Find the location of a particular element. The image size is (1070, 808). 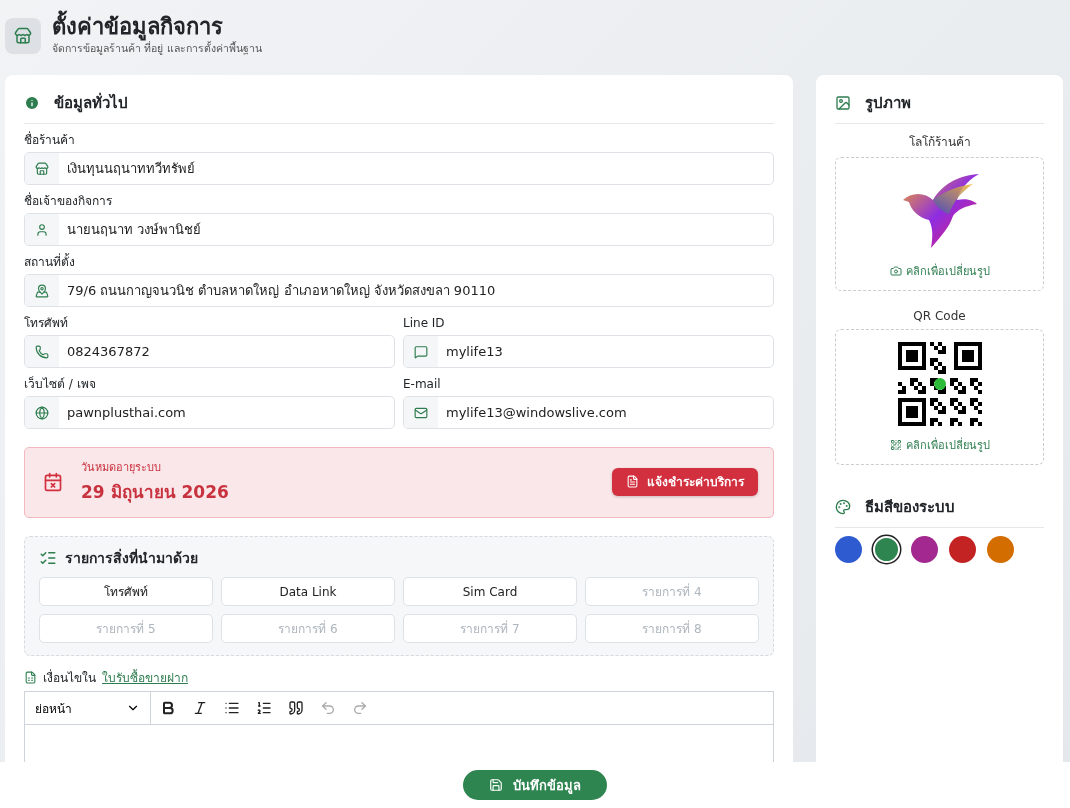

logo-label: โลโก้ร้านค้า is located at coordinates (939, 142).